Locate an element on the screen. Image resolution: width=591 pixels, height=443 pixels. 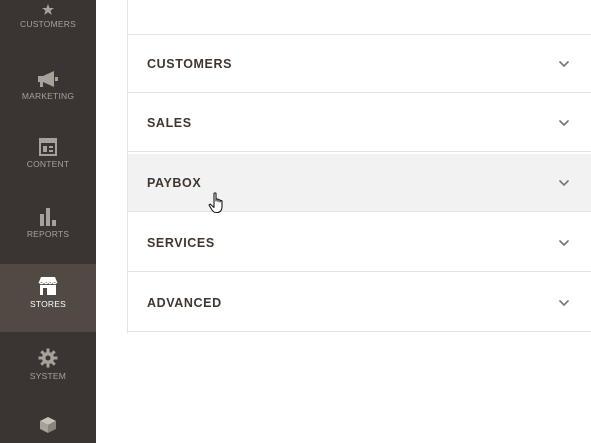
sidebar-item-reports: REPORTS is located at coordinates (48, 226).